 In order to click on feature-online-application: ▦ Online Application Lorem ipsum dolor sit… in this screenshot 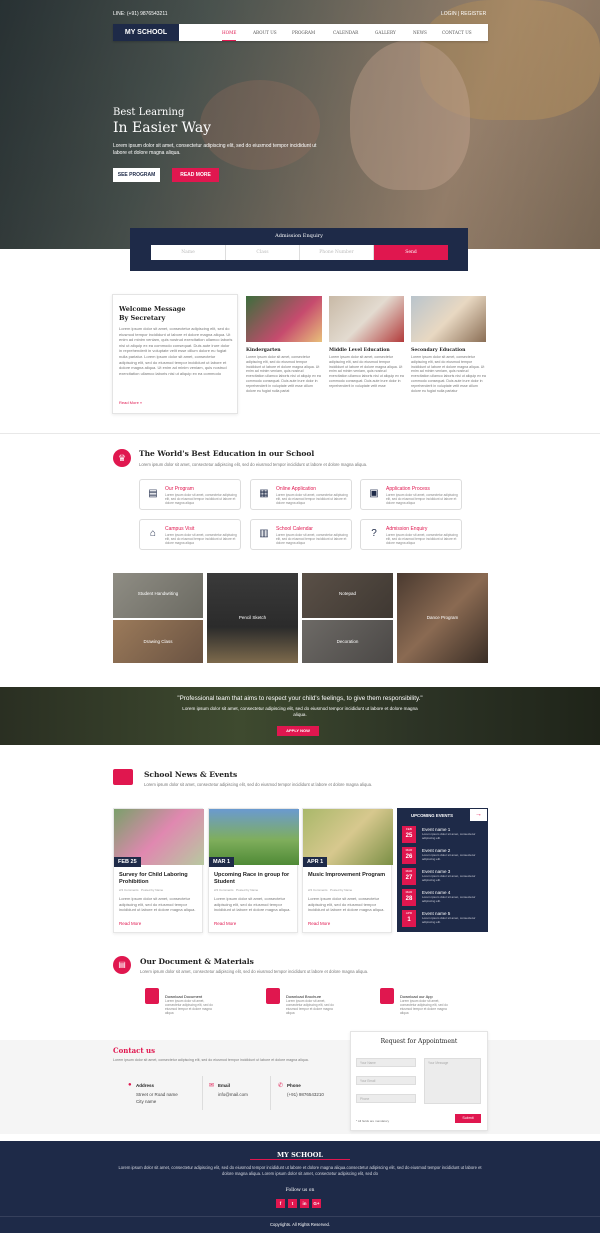, I will do `click(301, 494)`.